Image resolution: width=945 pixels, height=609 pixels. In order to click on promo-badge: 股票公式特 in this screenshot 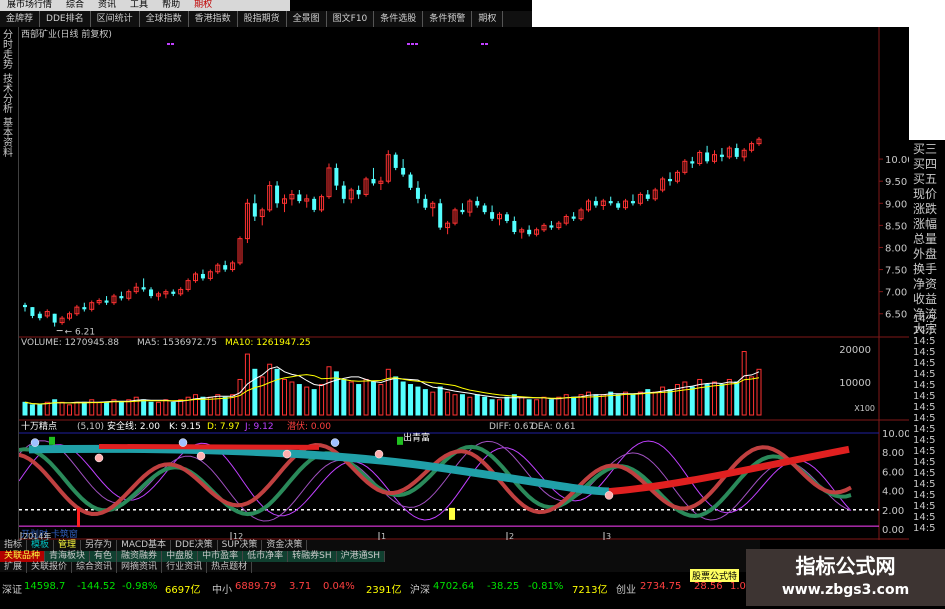, I will do `click(715, 575)`.